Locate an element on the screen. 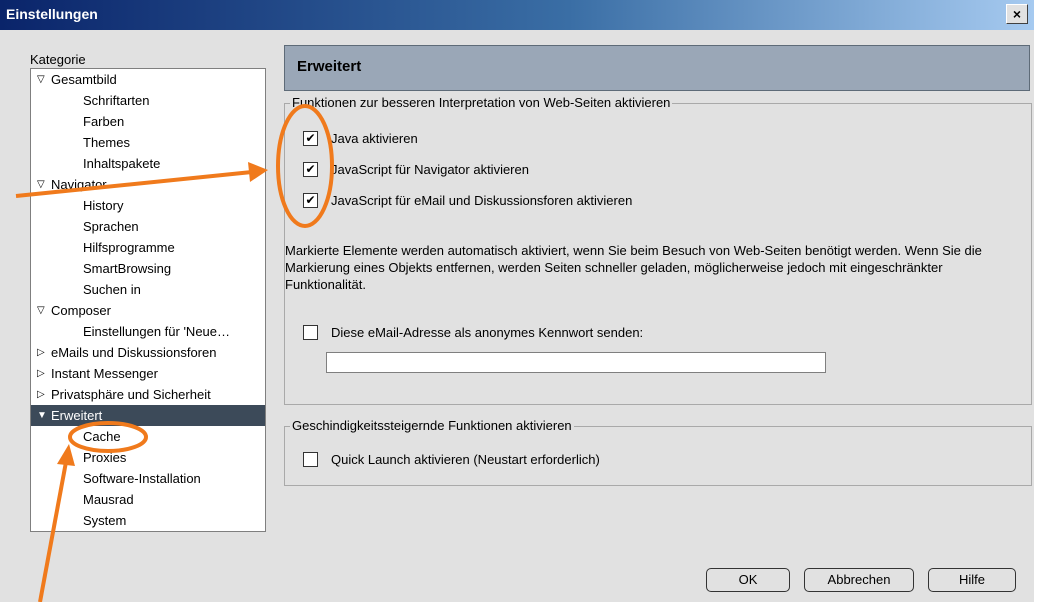 The height and width of the screenshot is (602, 1038). tree-item: ▽ Composer is located at coordinates (148, 310).